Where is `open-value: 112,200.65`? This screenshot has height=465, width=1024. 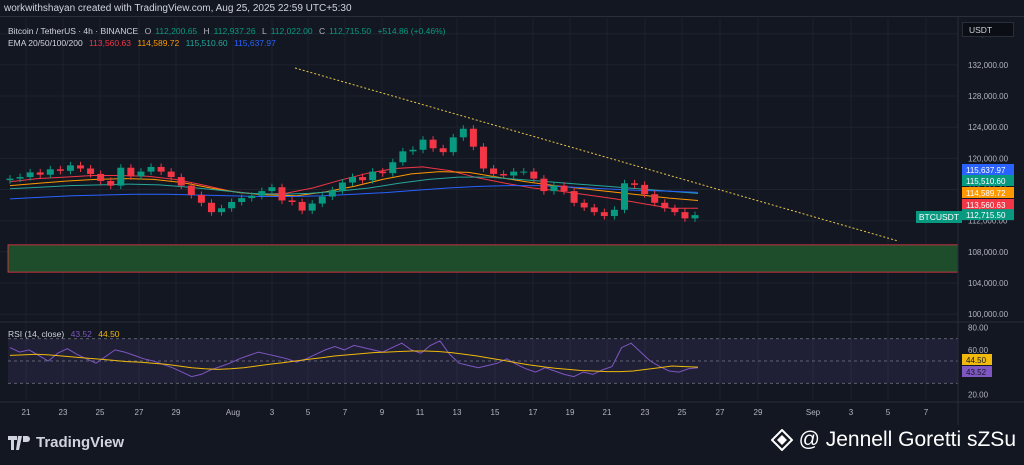
open-value: 112,200.65 is located at coordinates (176, 31).